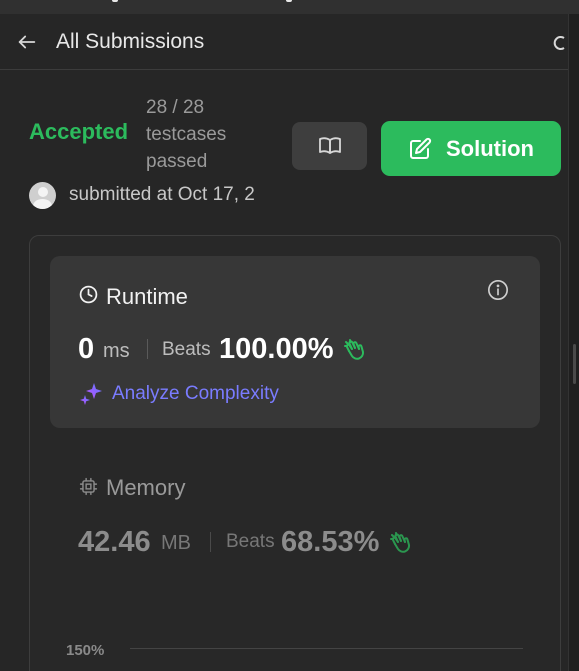 This screenshot has width=579, height=671. Describe the element at coordinates (130, 42) in the screenshot. I see `page-title: All Submissions` at that location.